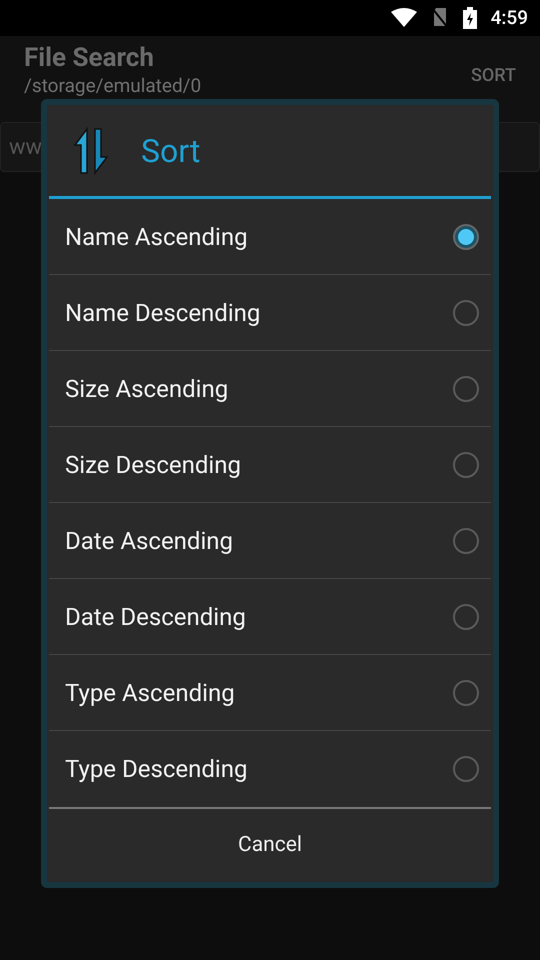 This screenshot has width=540, height=960. Describe the element at coordinates (270, 465) in the screenshot. I see `sort-option: Size Descending` at that location.